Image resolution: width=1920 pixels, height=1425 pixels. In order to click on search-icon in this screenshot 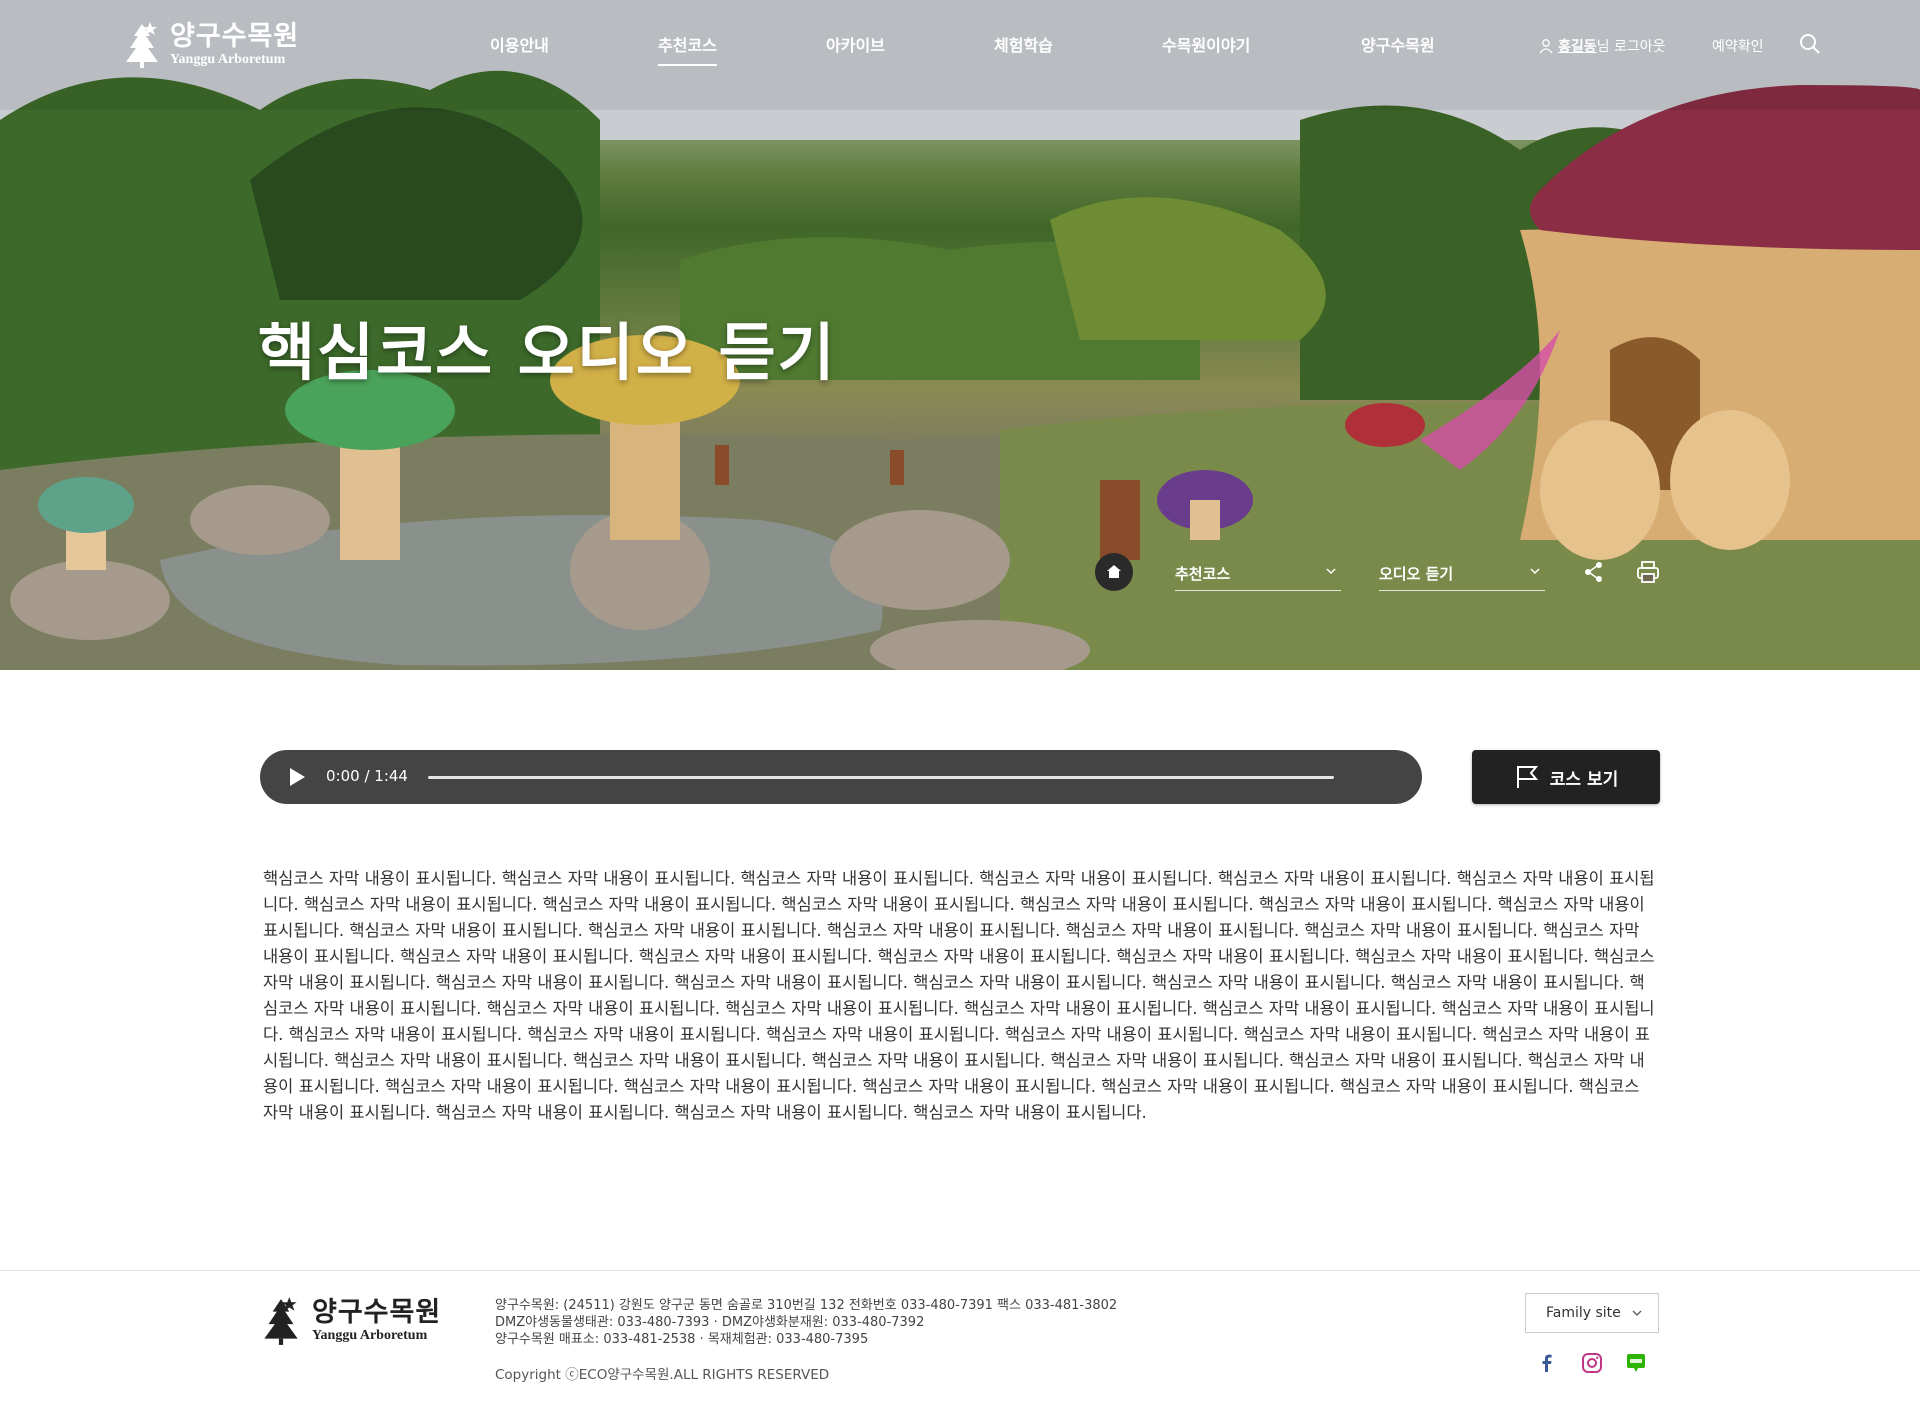, I will do `click(1810, 44)`.